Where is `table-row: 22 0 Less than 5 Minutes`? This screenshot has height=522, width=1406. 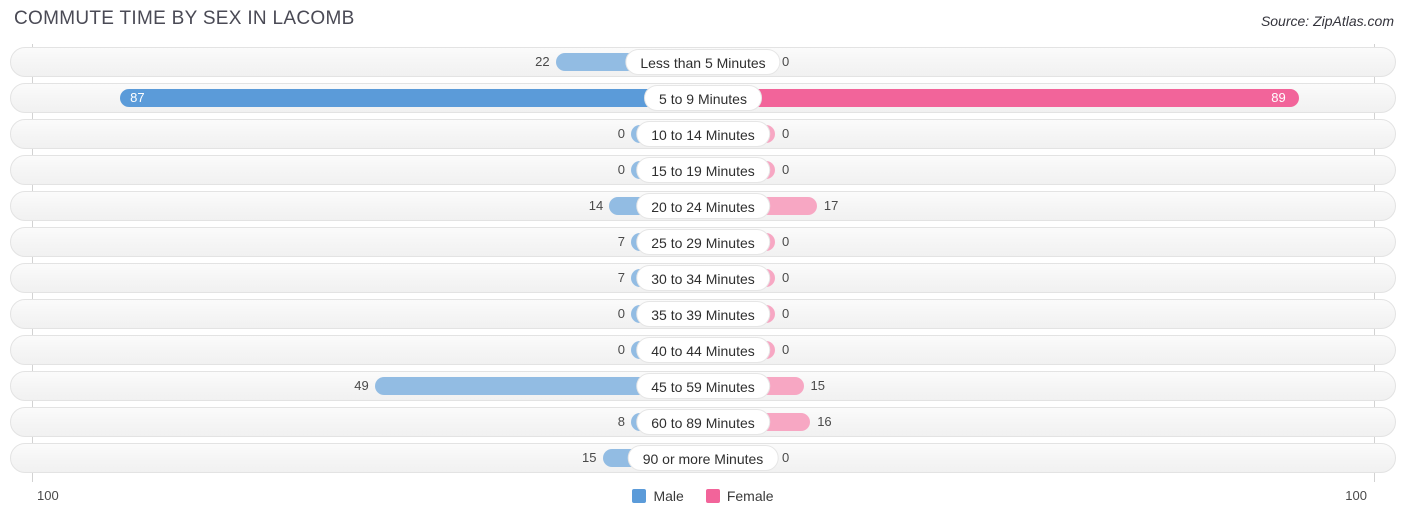 table-row: 22 0 Less than 5 Minutes is located at coordinates (703, 62).